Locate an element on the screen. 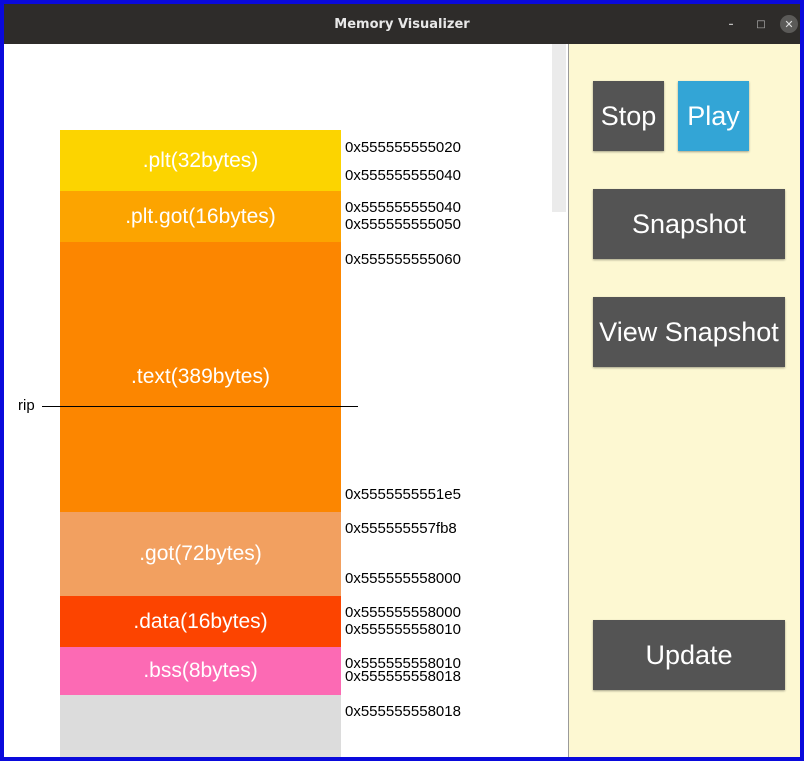  segment-plt: .plt(32bytes) is located at coordinates (200, 160).